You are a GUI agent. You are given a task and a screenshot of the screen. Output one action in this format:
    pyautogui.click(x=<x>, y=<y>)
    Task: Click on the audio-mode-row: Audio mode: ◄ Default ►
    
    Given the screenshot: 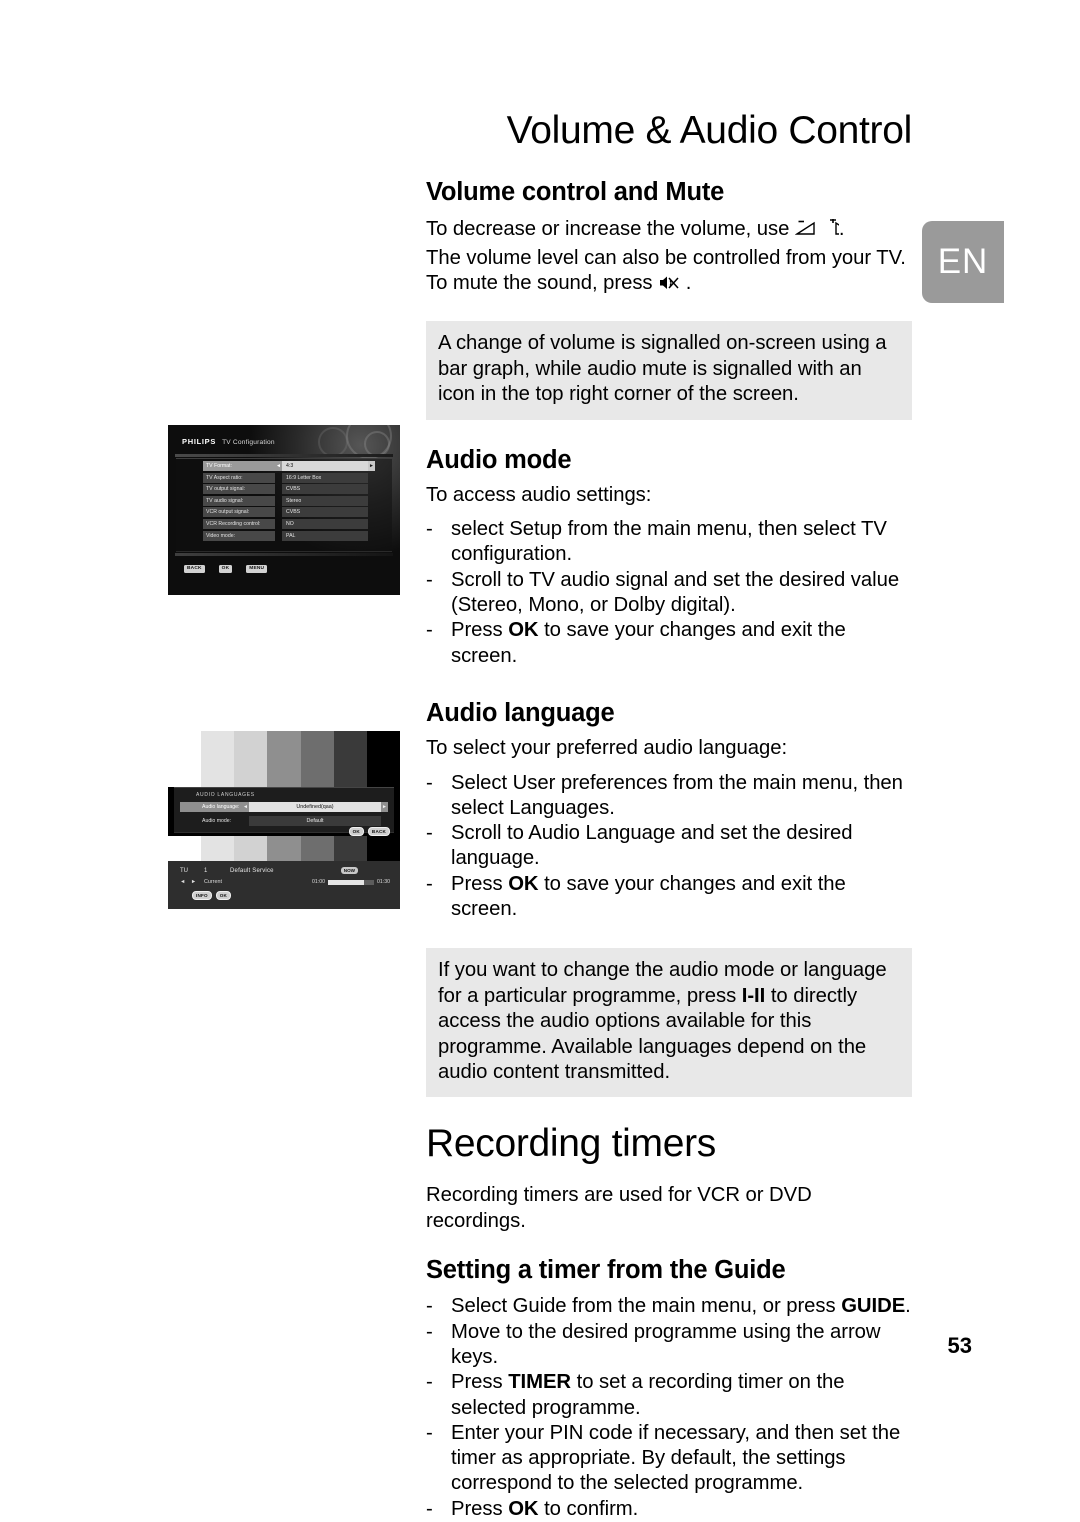 What is the action you would take?
    pyautogui.click(x=284, y=821)
    